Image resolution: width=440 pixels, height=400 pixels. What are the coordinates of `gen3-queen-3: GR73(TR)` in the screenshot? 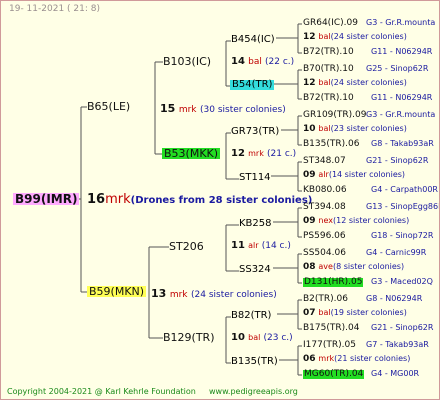 It's located at (255, 131).